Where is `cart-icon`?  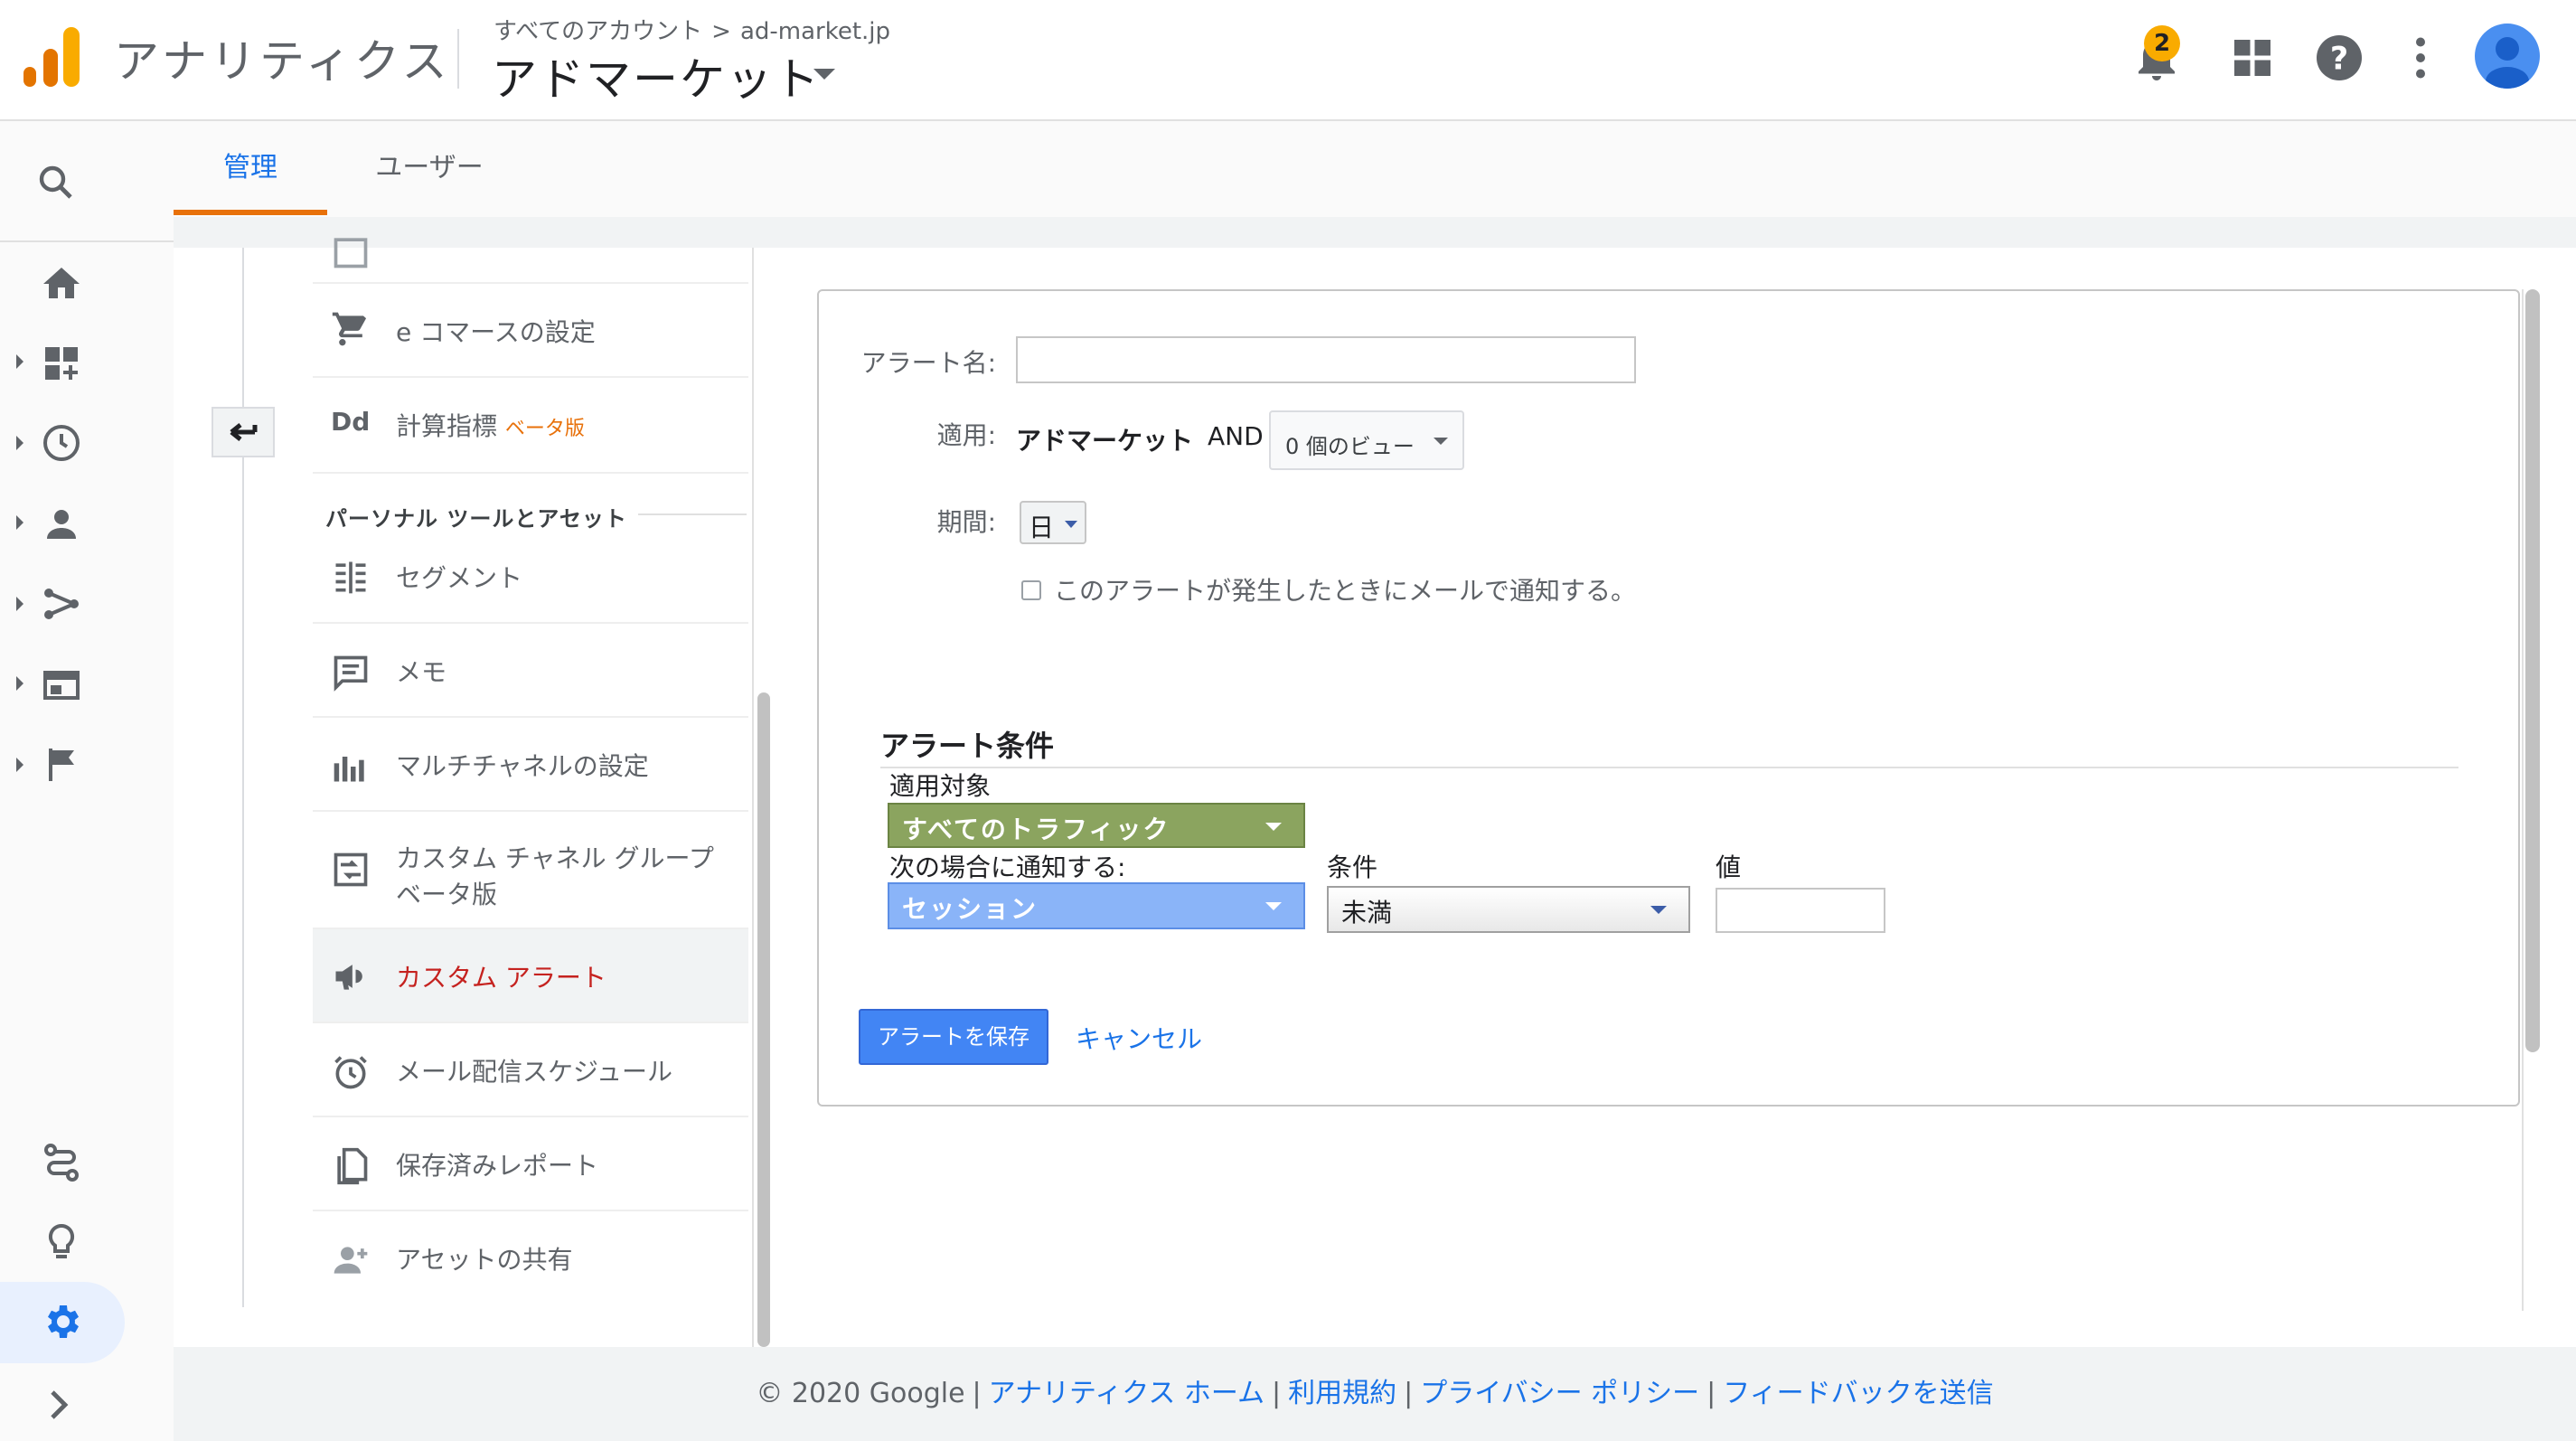 cart-icon is located at coordinates (349, 329).